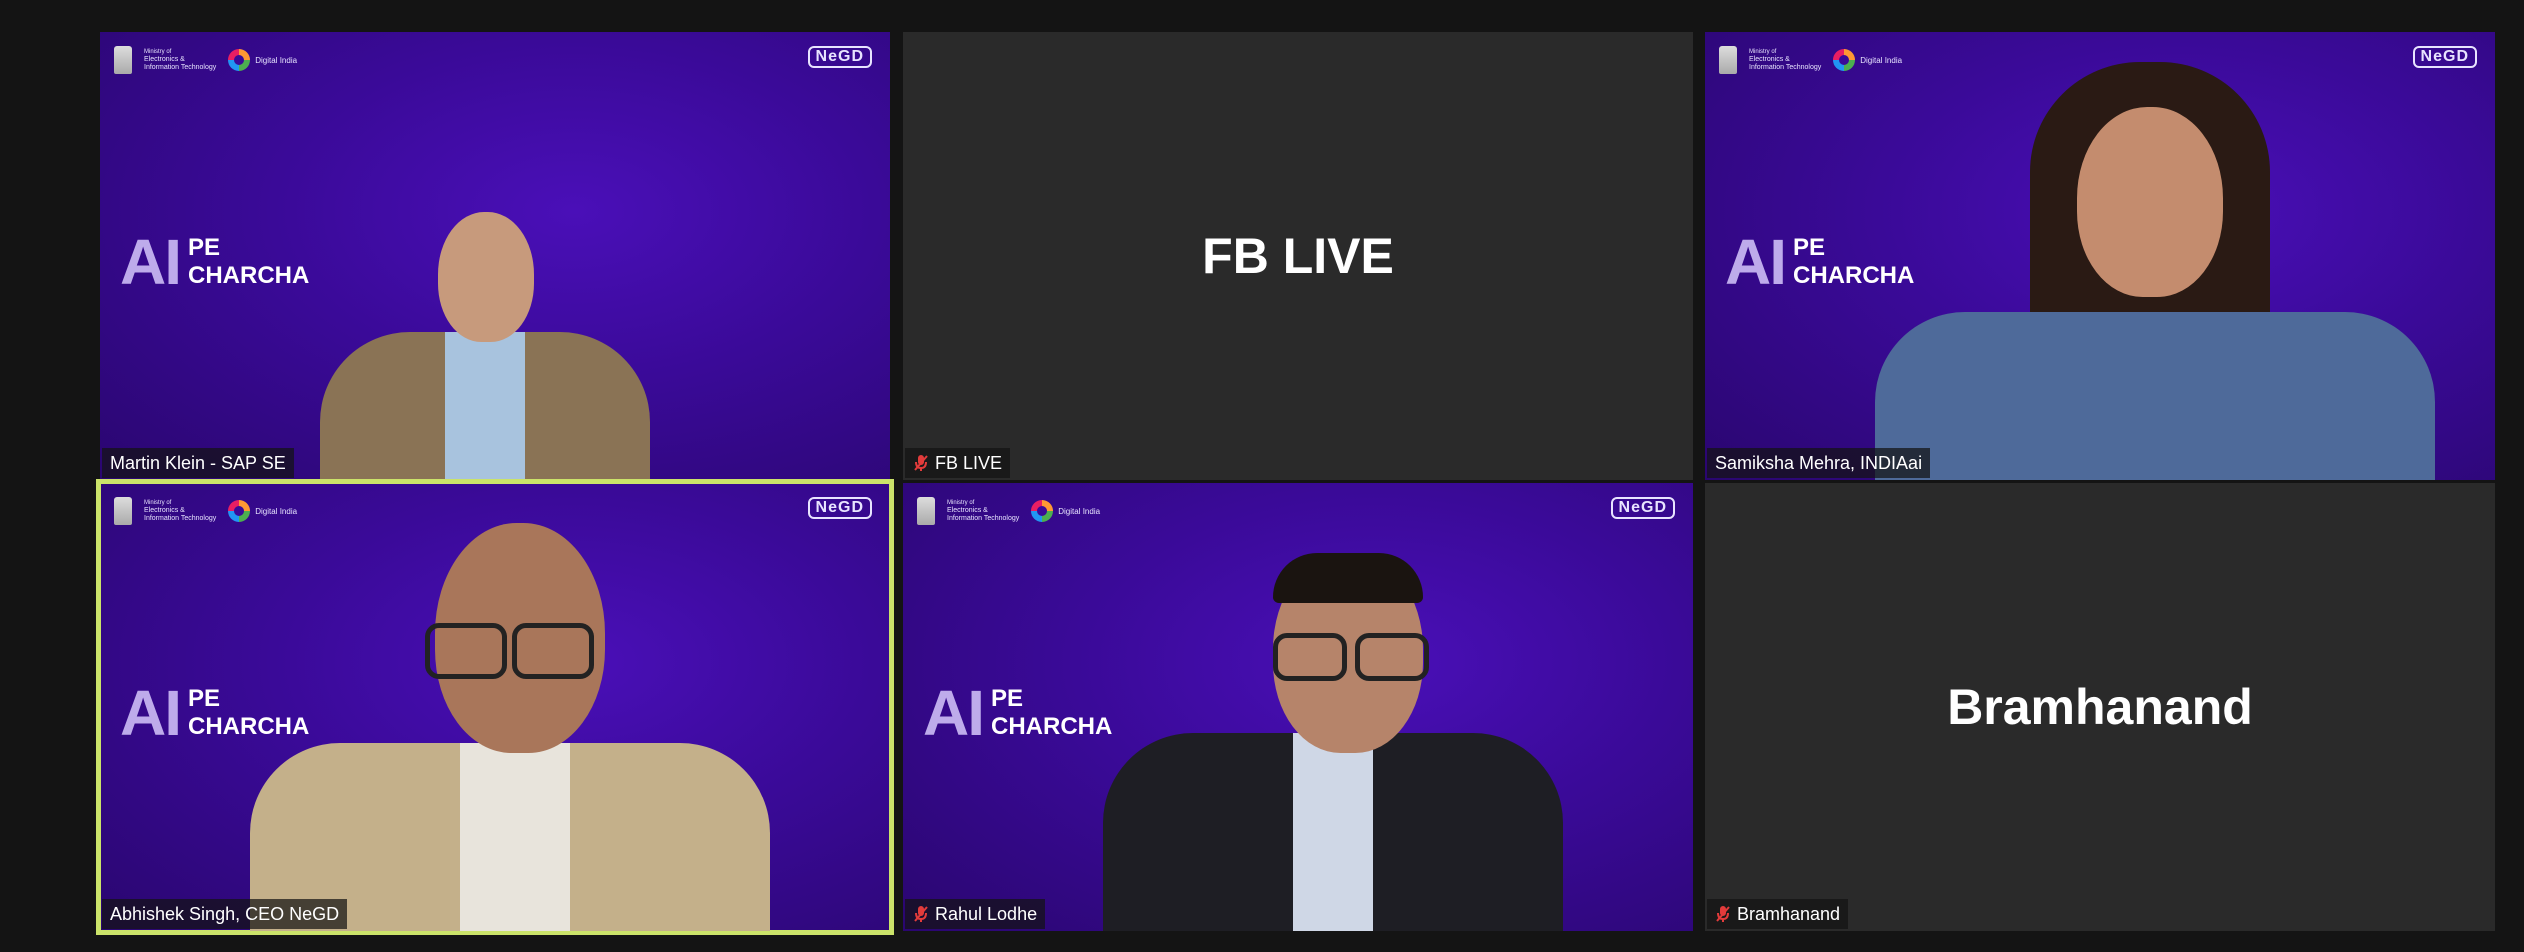 This screenshot has width=2524, height=952. I want to click on participant-nameplate: Abhishek Singh, CEO NeGD, so click(225, 914).